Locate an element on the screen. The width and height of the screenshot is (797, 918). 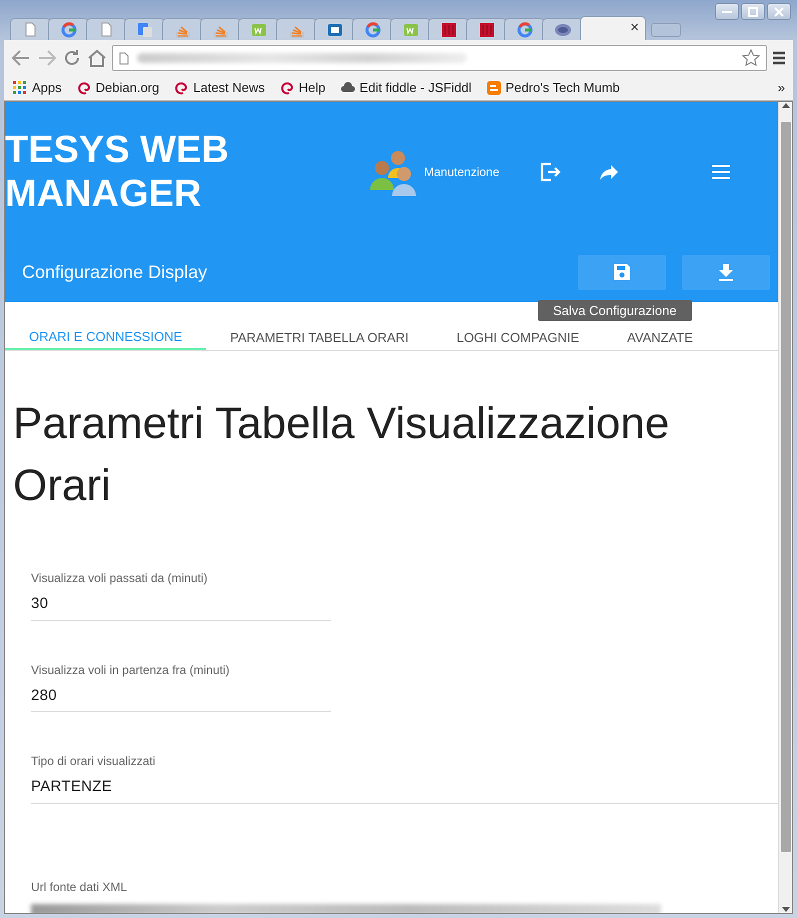
home-icon is located at coordinates (97, 58).